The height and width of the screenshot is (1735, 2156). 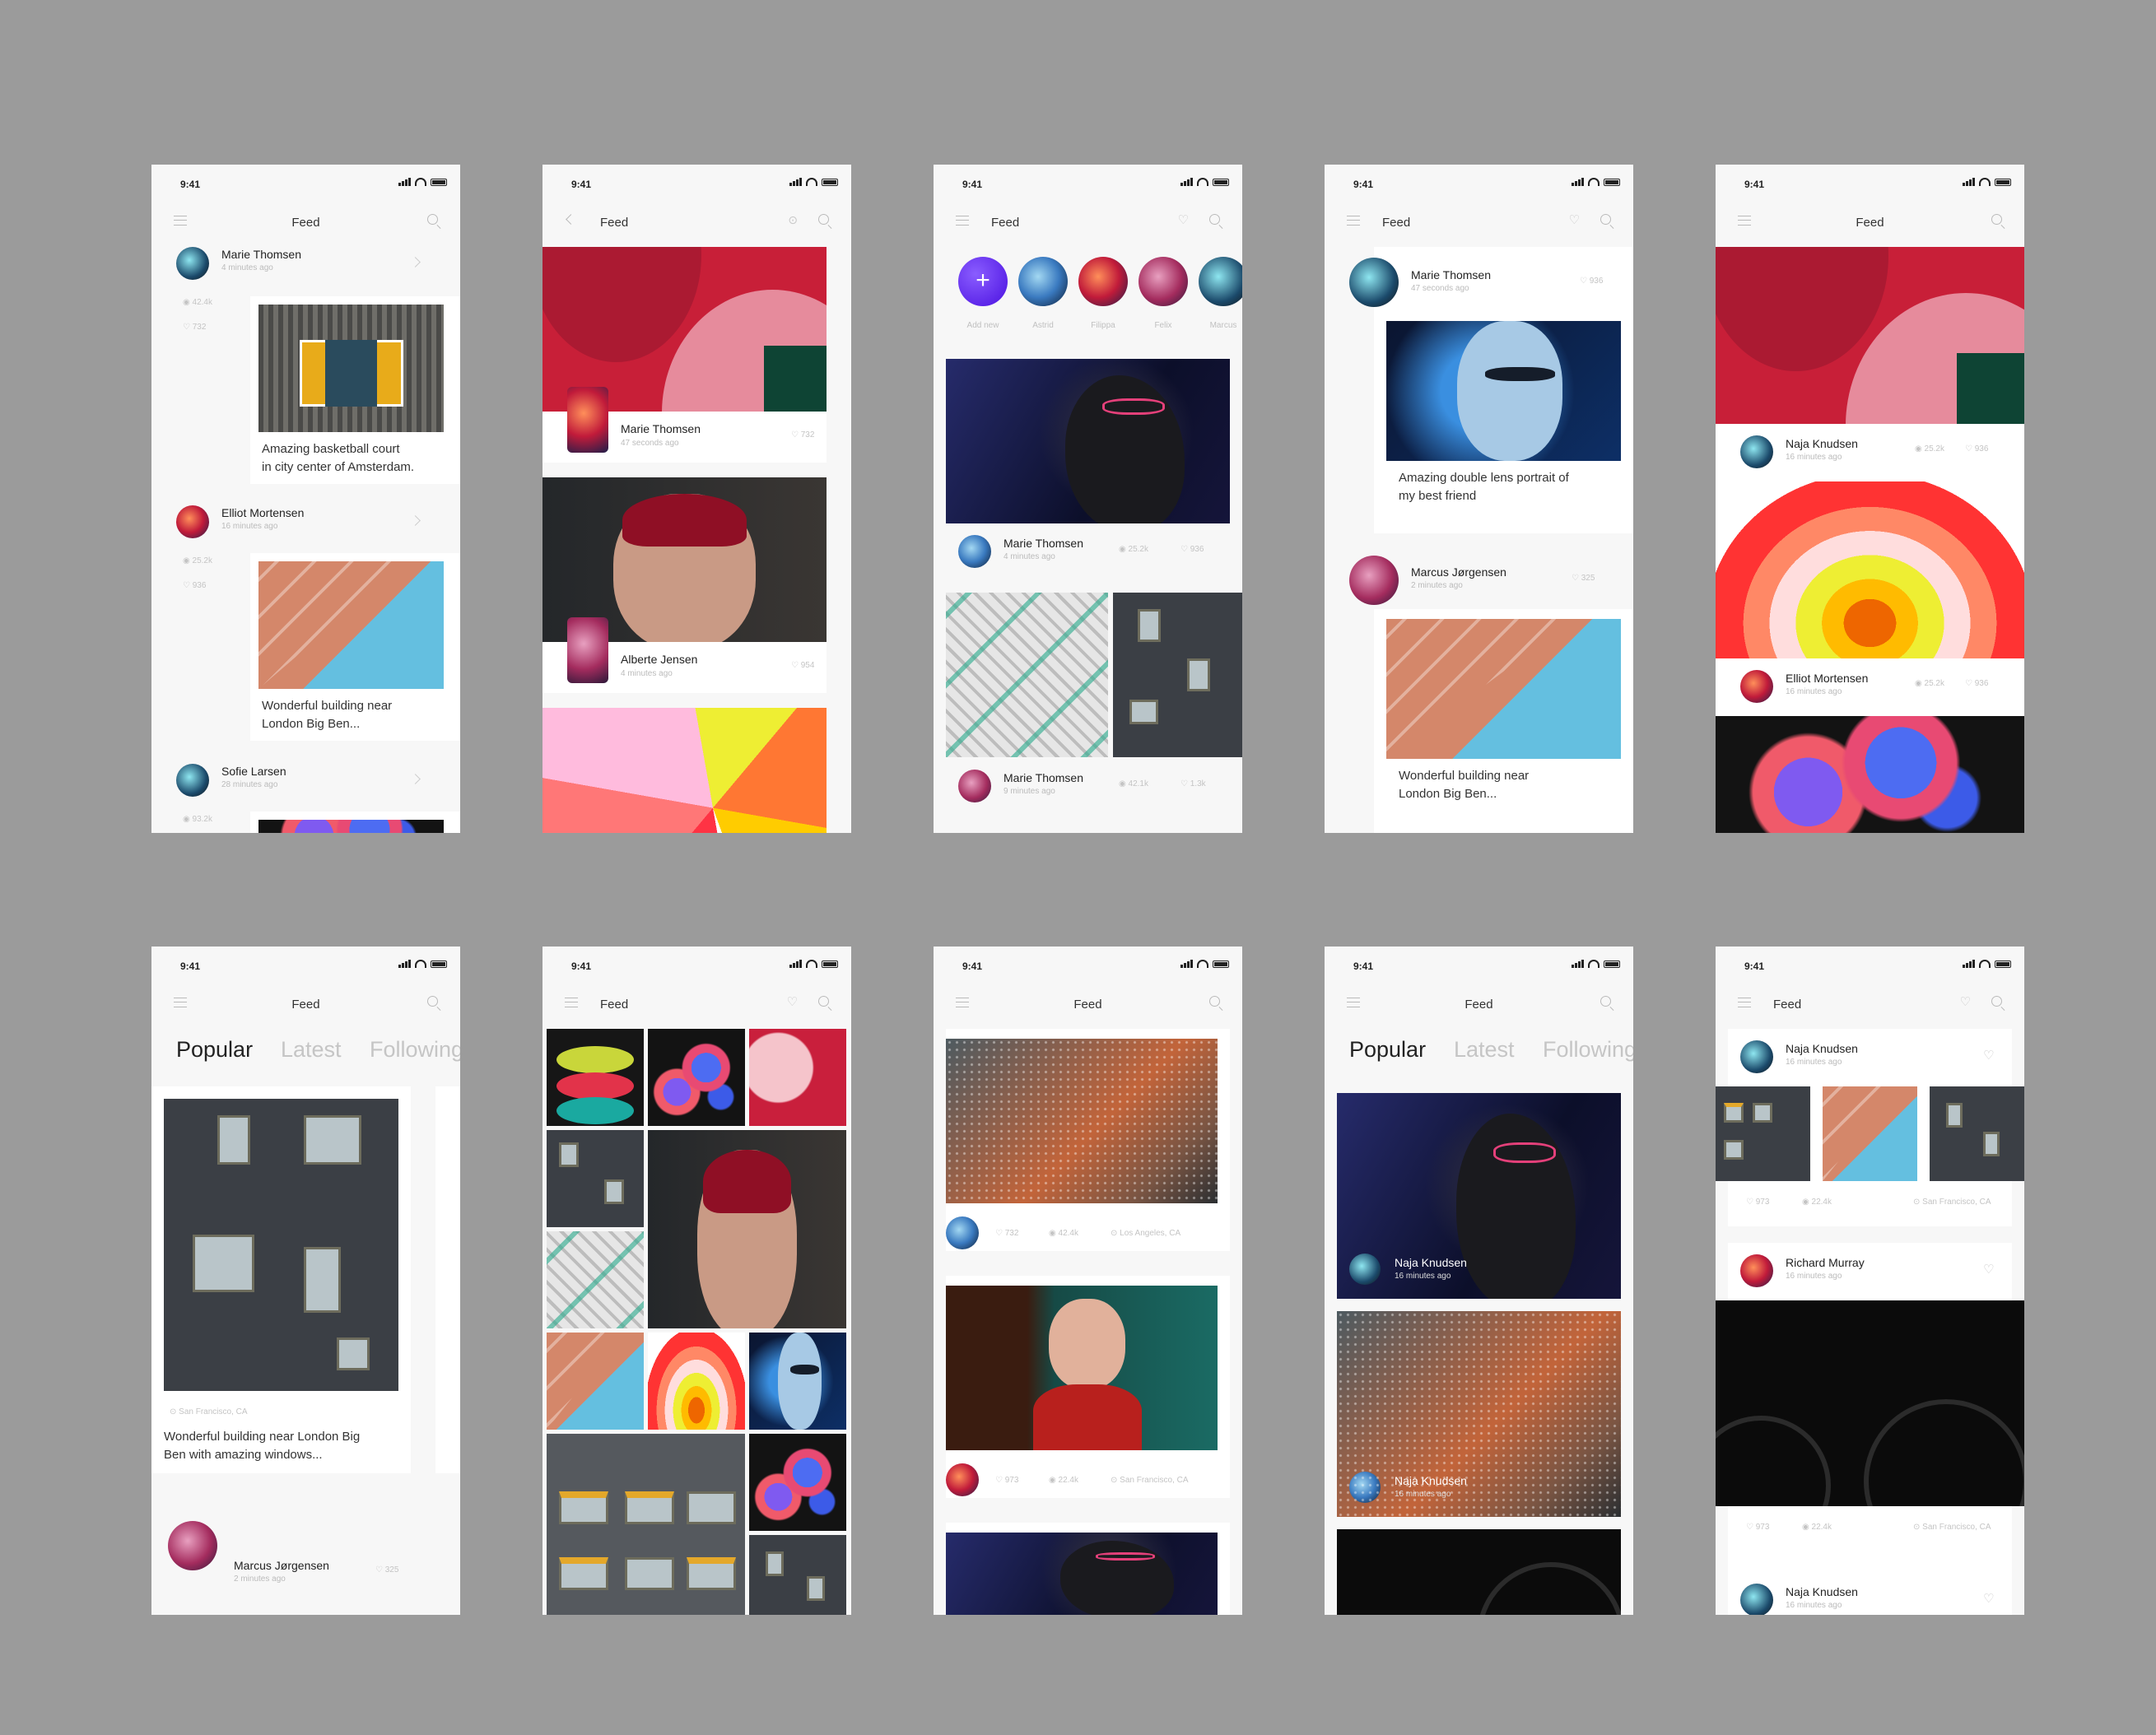 What do you see at coordinates (1870, 335) in the screenshot?
I see `abstract-red-photo` at bounding box center [1870, 335].